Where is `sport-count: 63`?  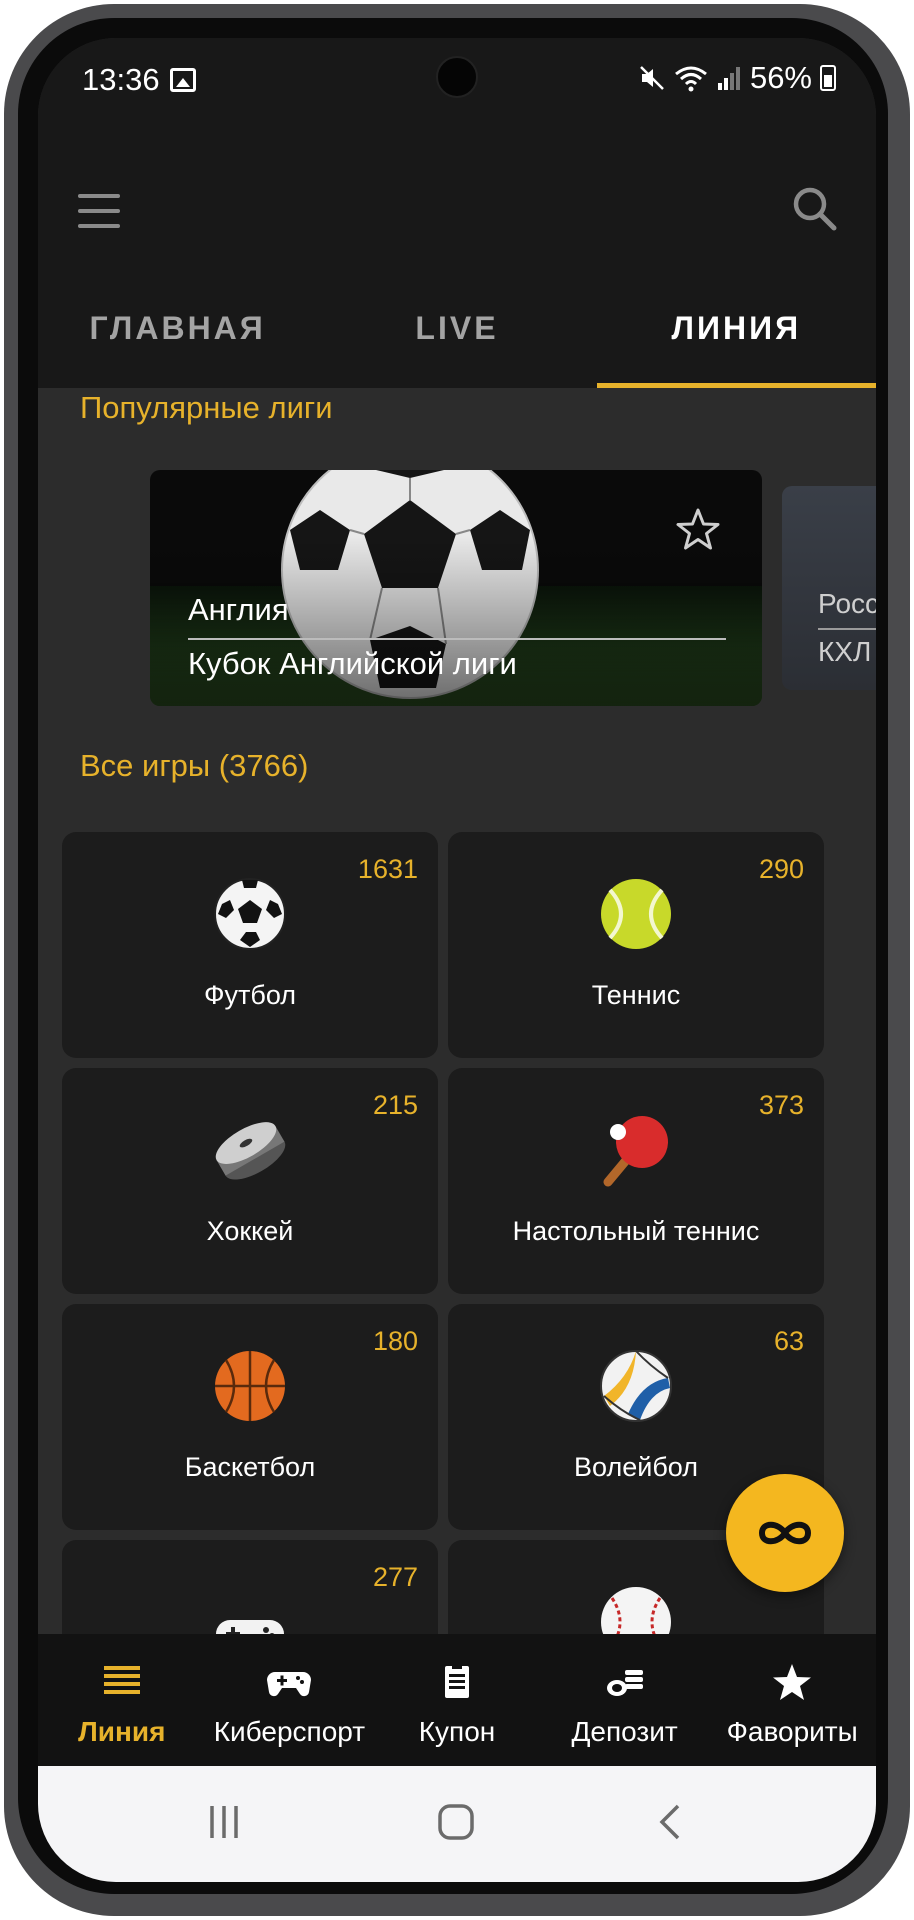 sport-count: 63 is located at coordinates (788, 1341).